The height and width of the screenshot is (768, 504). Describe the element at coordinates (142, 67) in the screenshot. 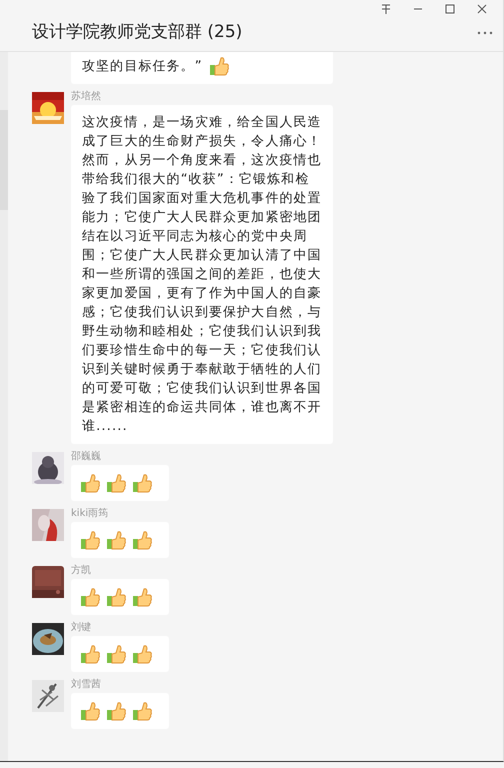

I see `message-text: 攻坚的目标任务。”` at that location.